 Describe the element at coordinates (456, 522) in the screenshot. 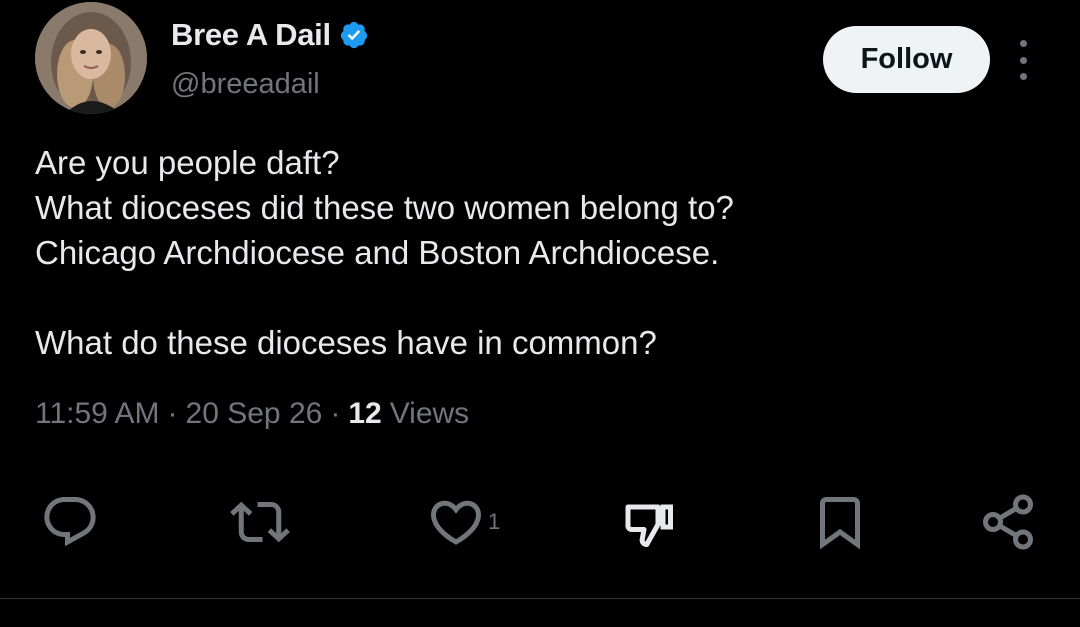

I see `like-icon` at that location.